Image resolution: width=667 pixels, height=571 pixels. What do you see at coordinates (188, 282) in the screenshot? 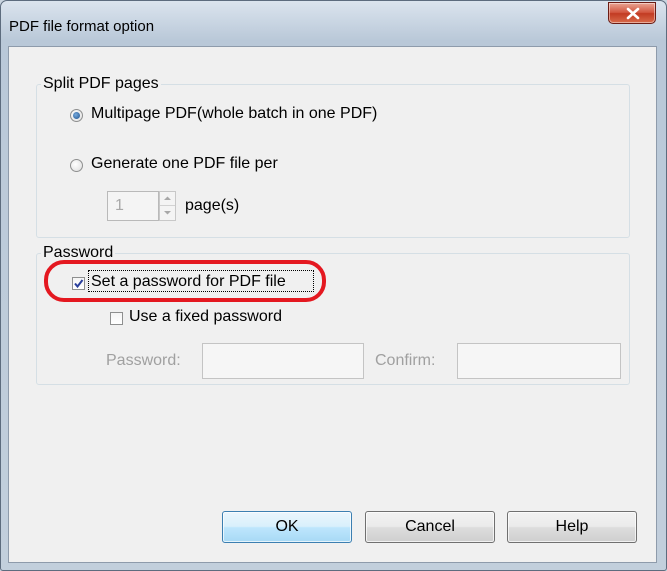
I see `set-password-label: Set a password for PDF file` at bounding box center [188, 282].